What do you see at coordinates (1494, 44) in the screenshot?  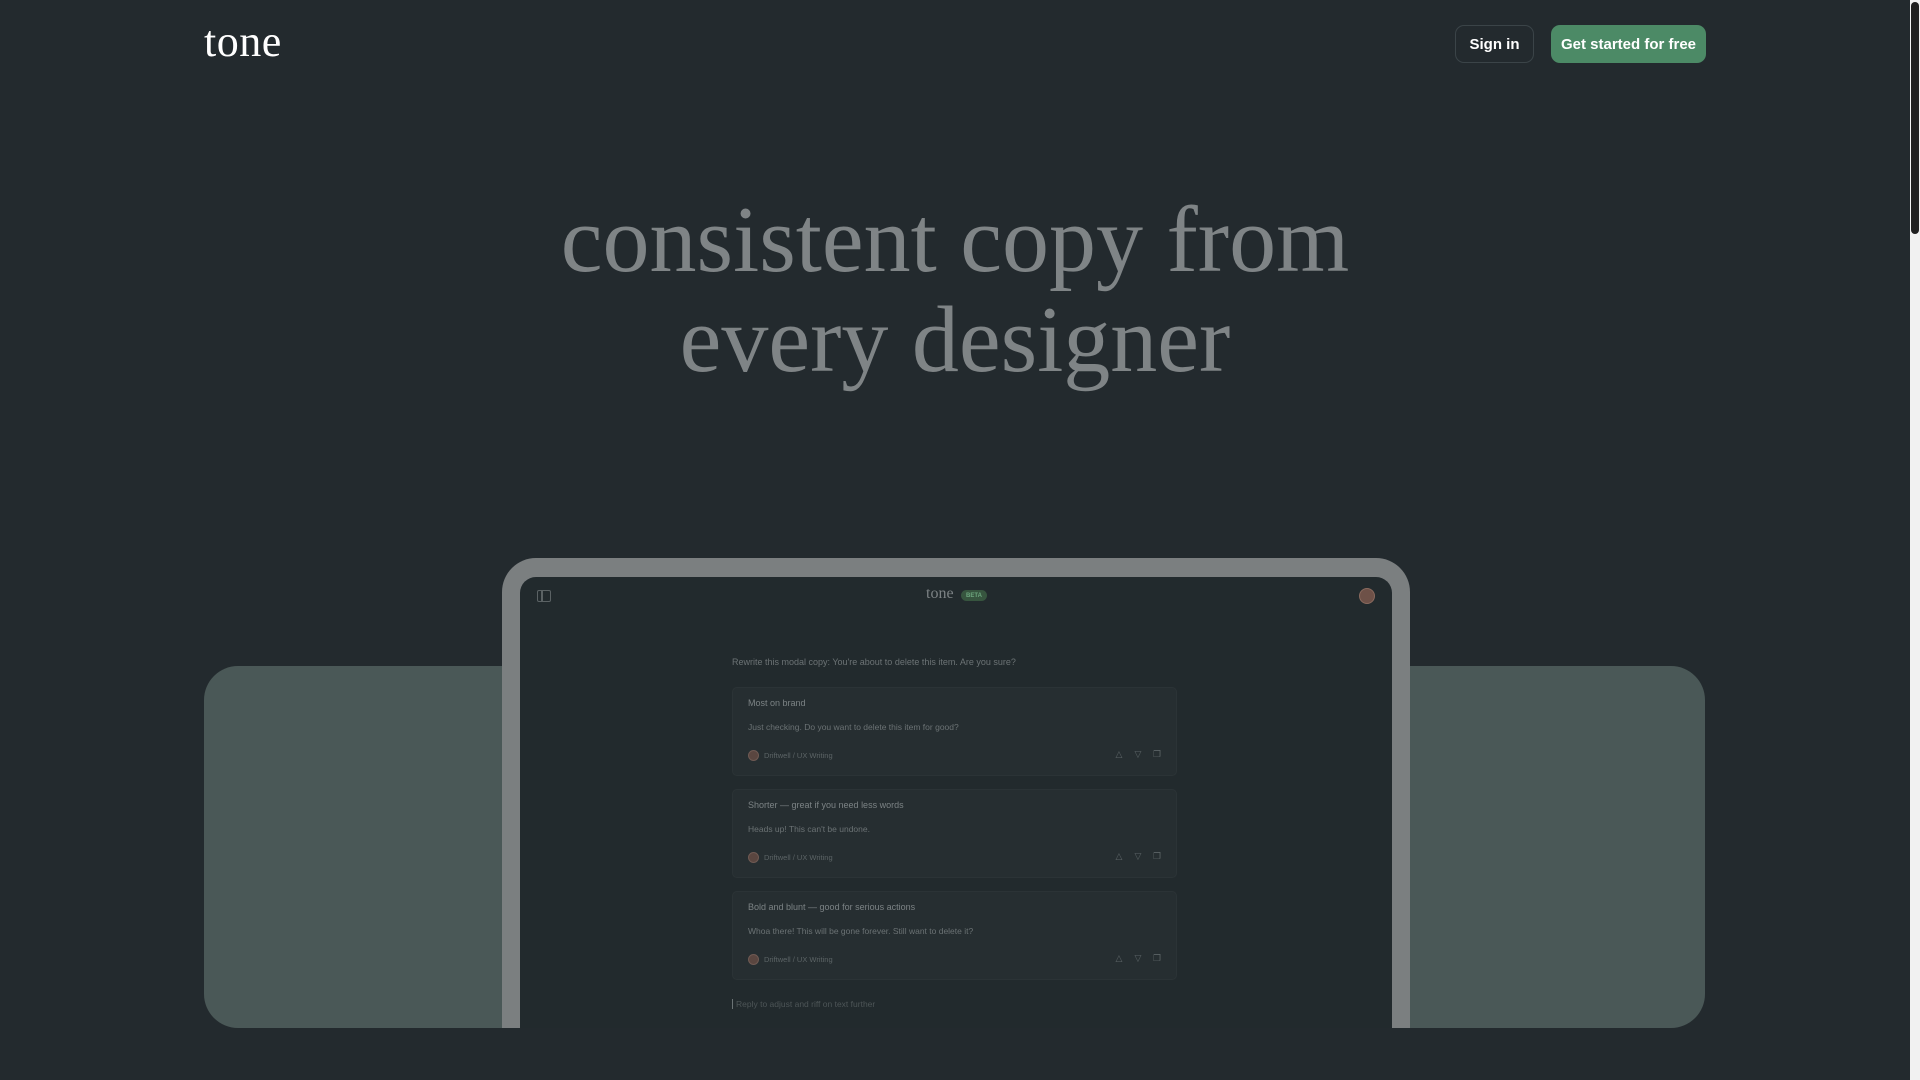 I see `sign-in-button: Sign in` at bounding box center [1494, 44].